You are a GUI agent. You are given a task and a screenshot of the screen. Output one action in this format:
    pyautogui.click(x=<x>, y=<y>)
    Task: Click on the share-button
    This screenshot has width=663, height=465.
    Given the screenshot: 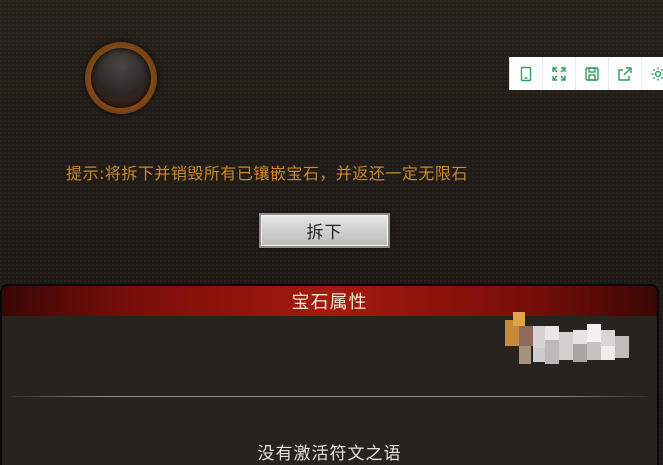 What is the action you would take?
    pyautogui.click(x=625, y=73)
    